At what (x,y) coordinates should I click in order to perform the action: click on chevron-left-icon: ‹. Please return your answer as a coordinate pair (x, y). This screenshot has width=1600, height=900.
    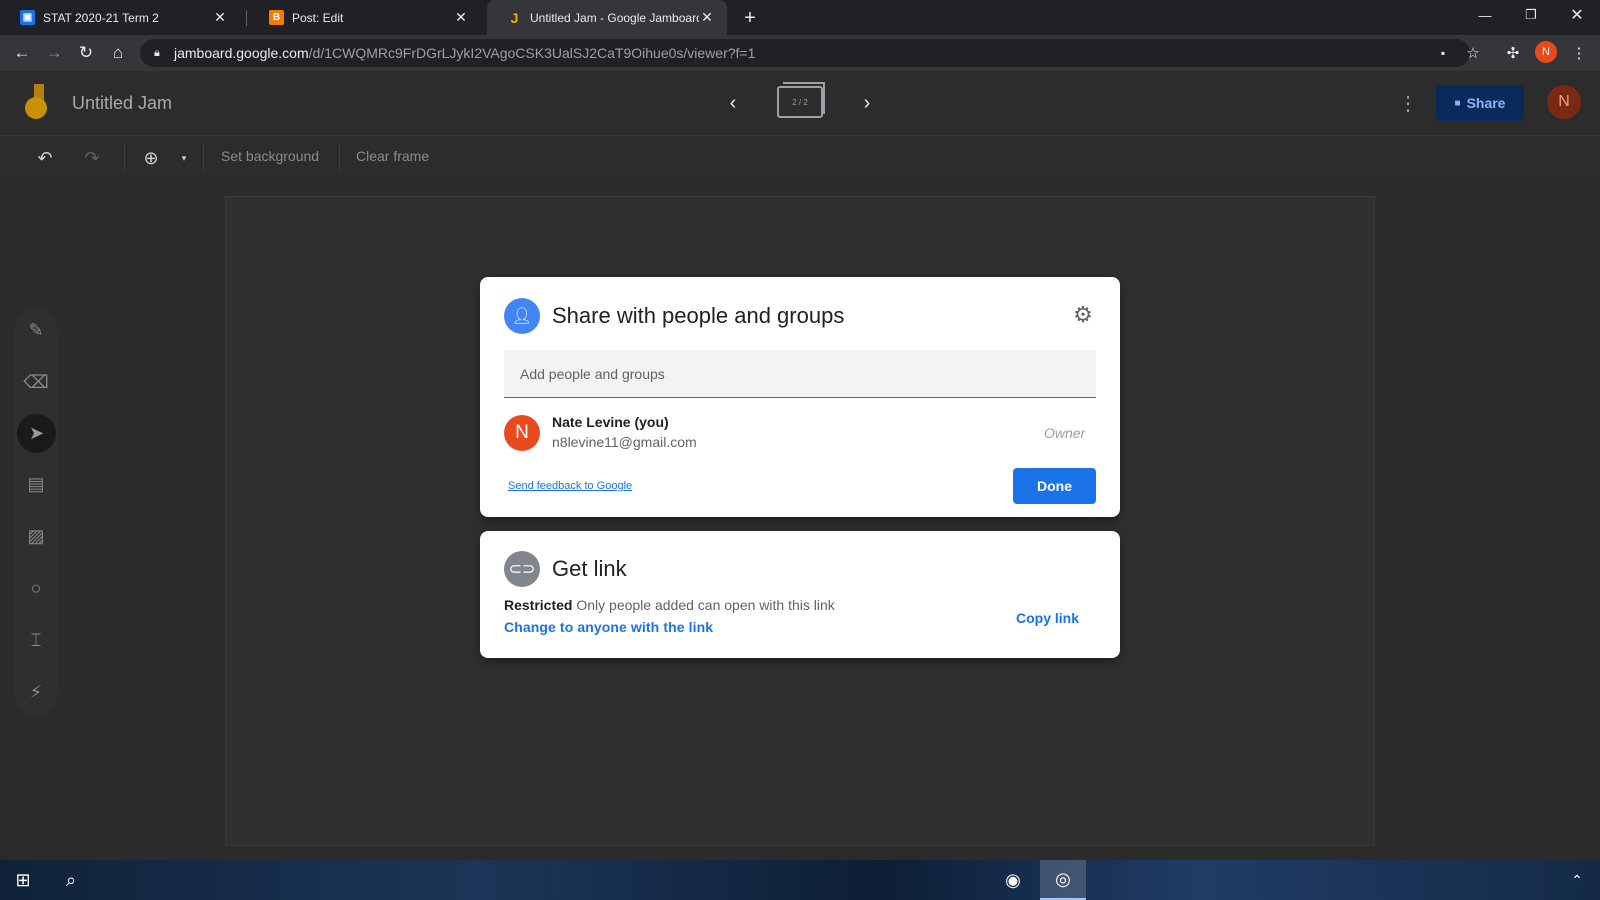
    Looking at the image, I should click on (733, 103).